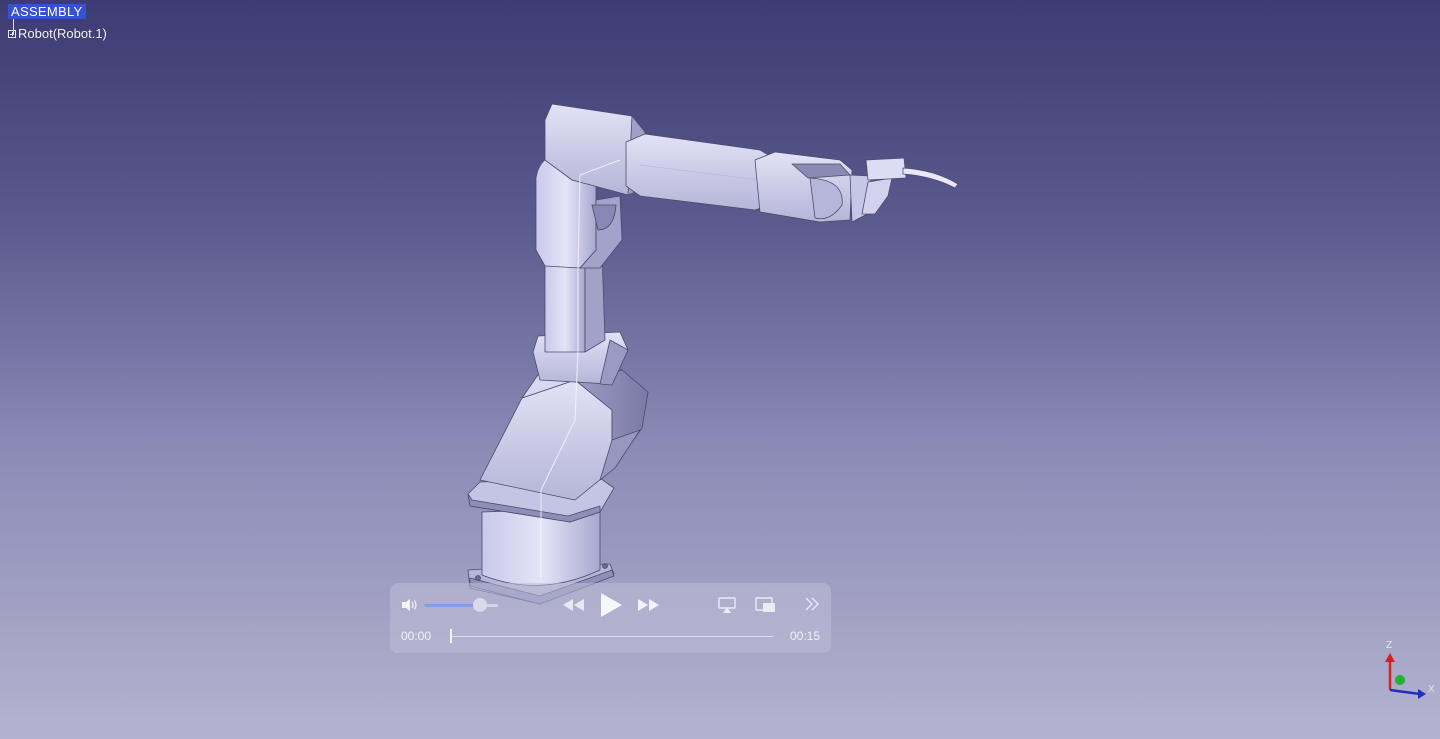  I want to click on axis-y-marker, so click(1400, 680).